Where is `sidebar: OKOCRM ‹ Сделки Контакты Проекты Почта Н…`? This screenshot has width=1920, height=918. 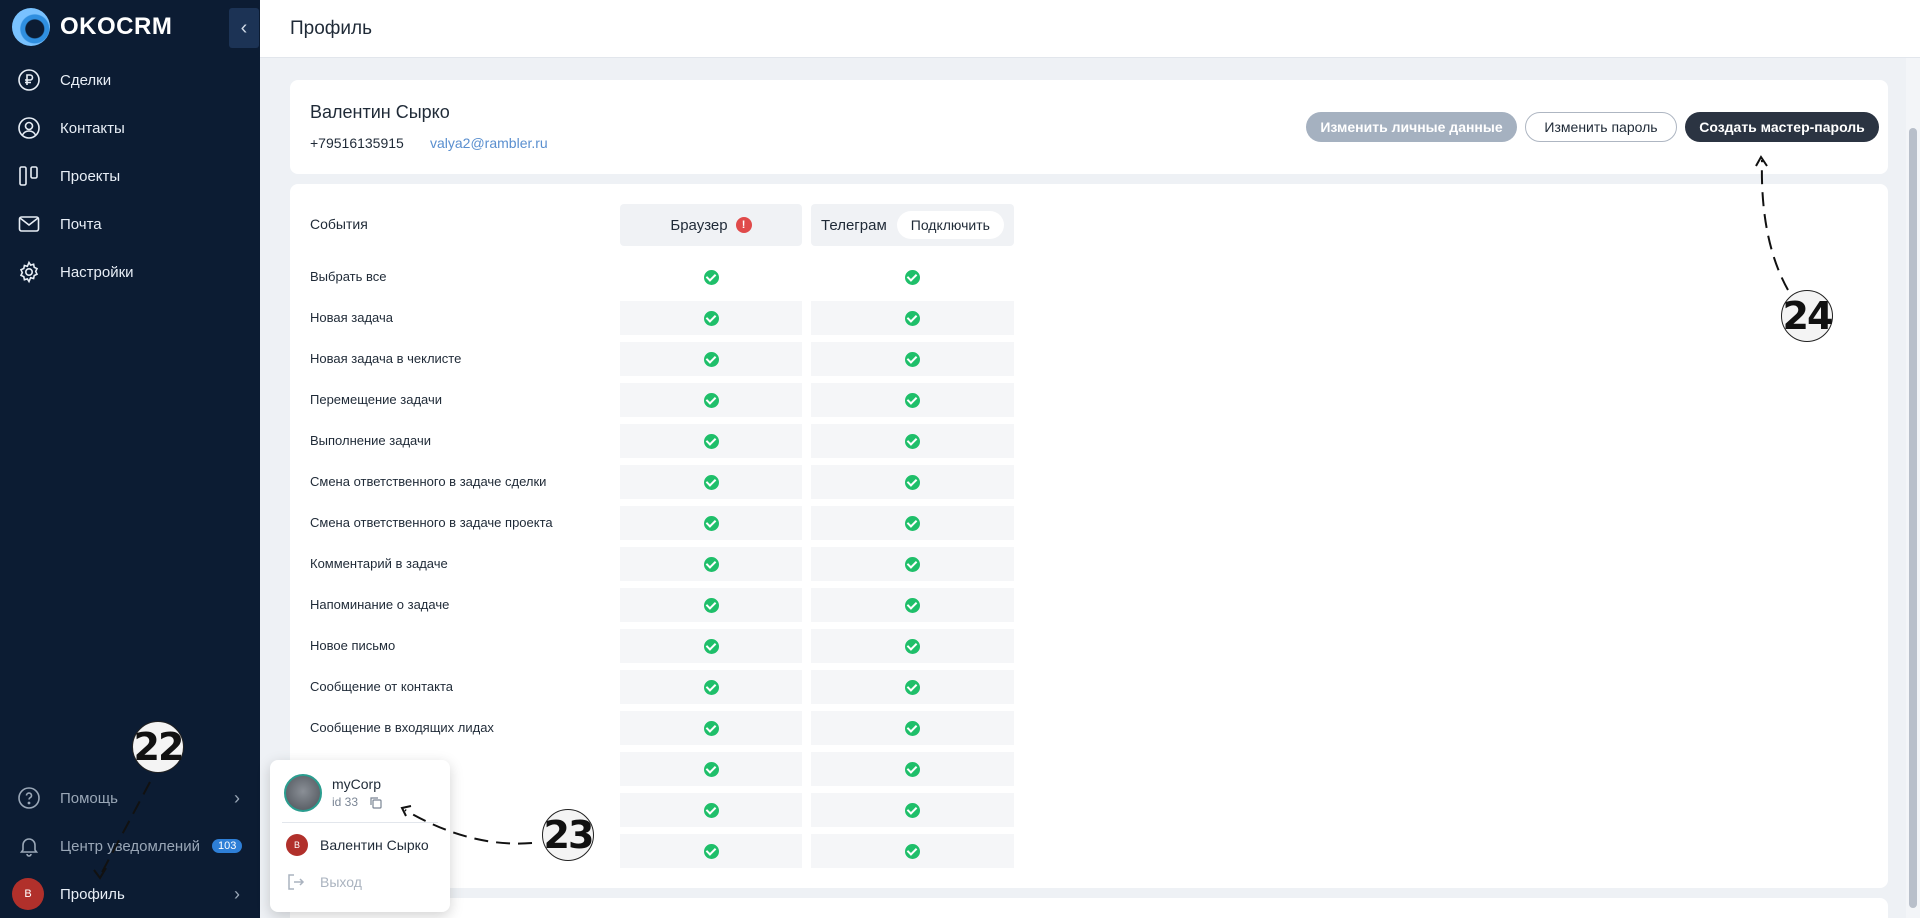
sidebar: OKOCRM ‹ Сделки Контакты Проекты Почта Н… is located at coordinates (130, 459).